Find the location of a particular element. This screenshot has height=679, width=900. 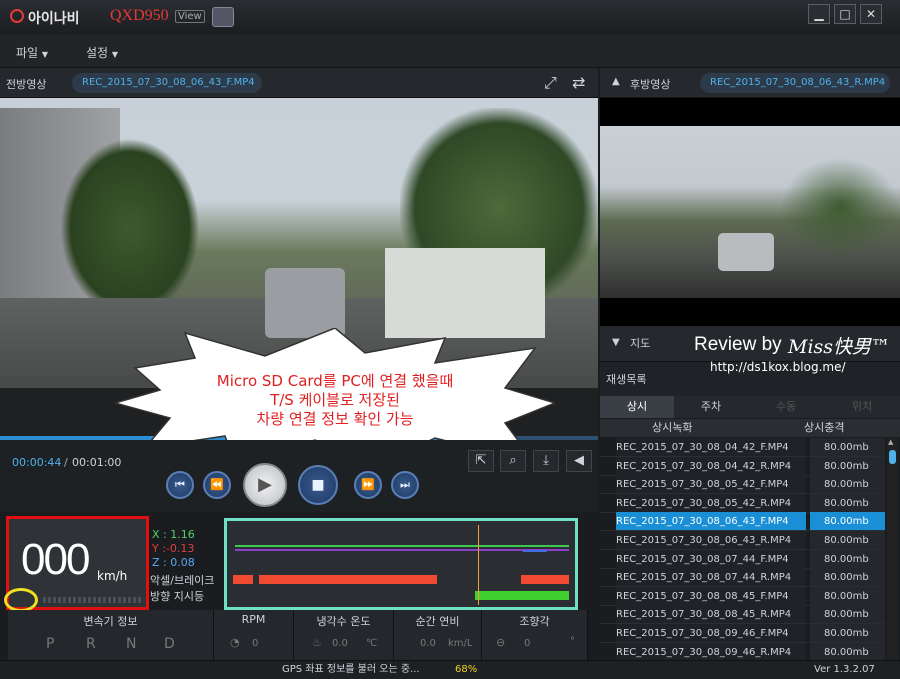

turn-signal-bar is located at coordinates (522, 595).